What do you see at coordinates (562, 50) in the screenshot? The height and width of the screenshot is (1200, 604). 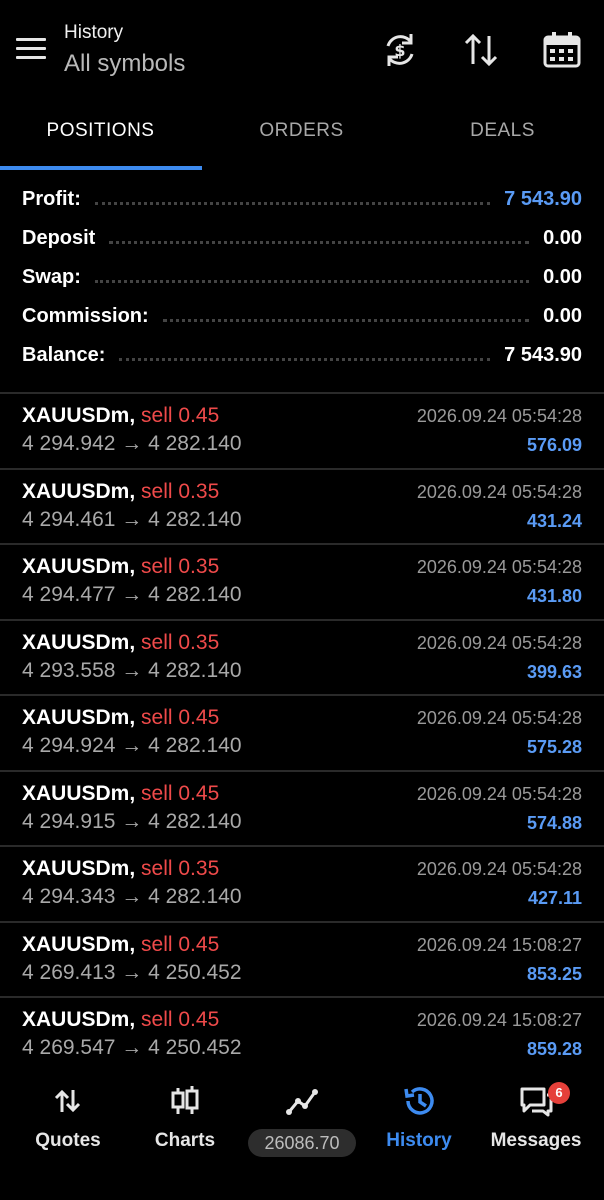 I see `calendar-icon` at bounding box center [562, 50].